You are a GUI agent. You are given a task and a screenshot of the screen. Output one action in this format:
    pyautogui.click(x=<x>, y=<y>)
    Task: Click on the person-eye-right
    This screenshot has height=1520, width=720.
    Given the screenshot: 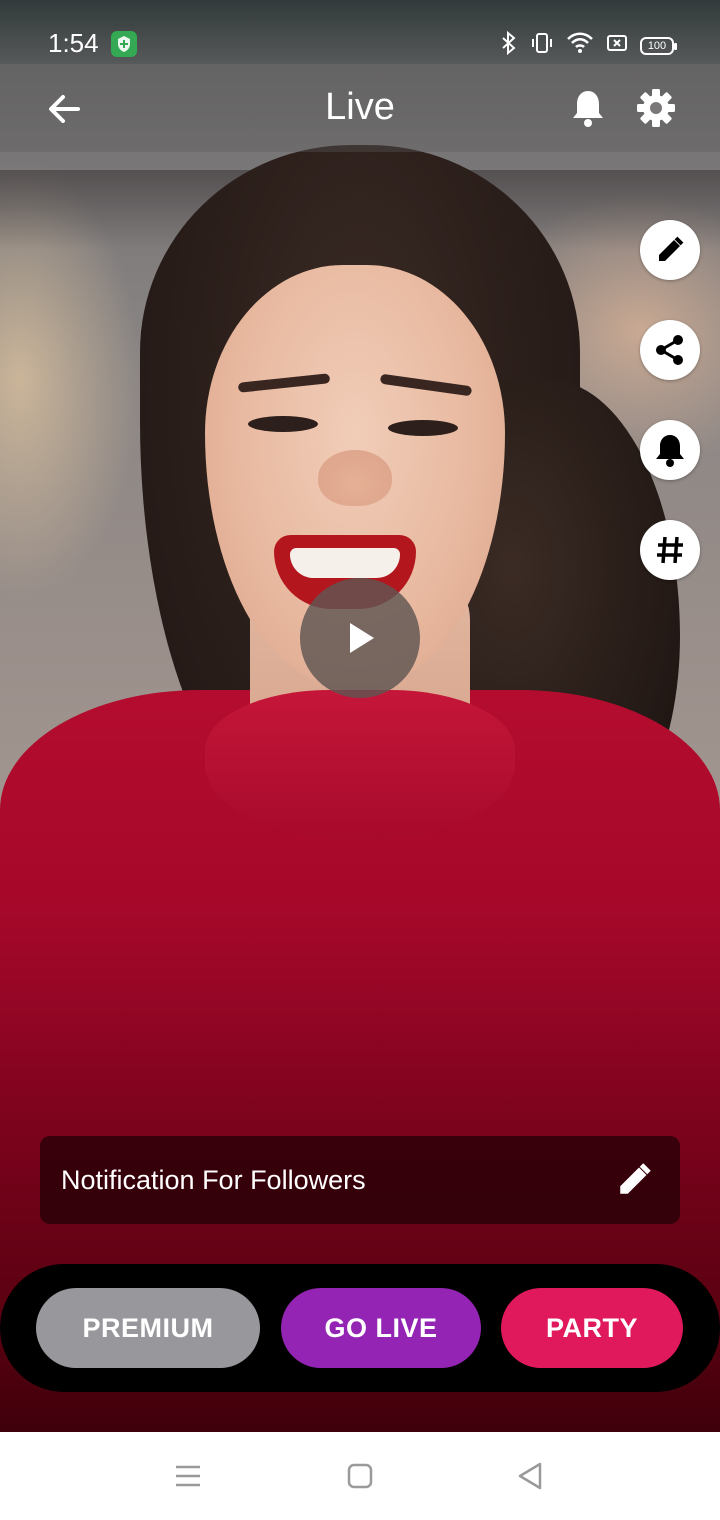 What is the action you would take?
    pyautogui.click(x=423, y=428)
    